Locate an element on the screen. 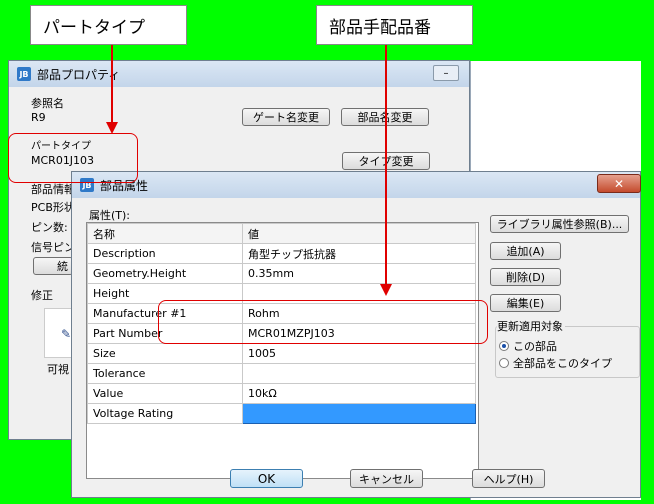 The width and height of the screenshot is (654, 504). part-info-label: 部品情報 is located at coordinates (53, 189).